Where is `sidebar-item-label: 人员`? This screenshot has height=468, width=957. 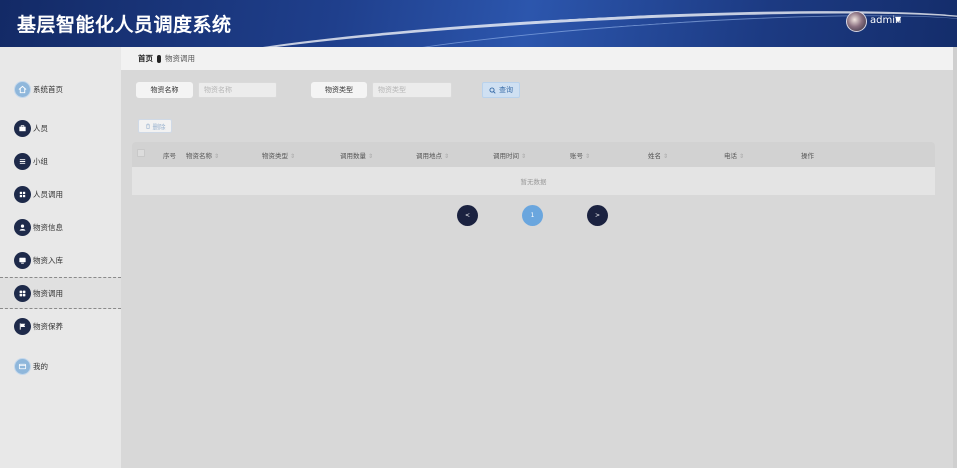 sidebar-item-label: 人员 is located at coordinates (40, 128).